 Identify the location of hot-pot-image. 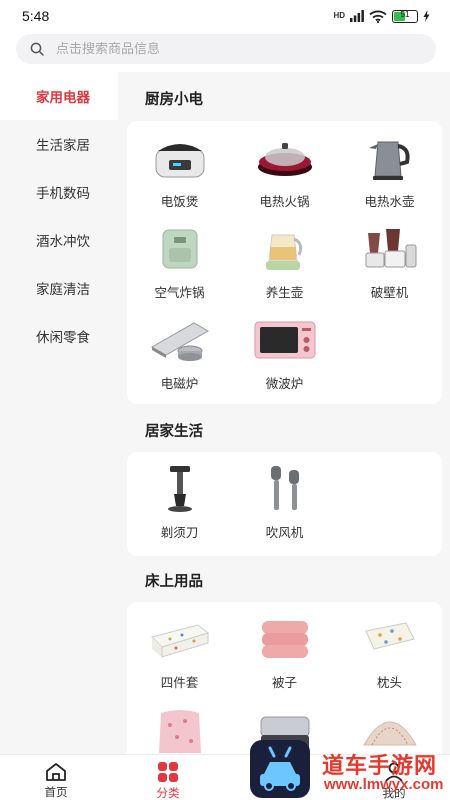
(285, 158).